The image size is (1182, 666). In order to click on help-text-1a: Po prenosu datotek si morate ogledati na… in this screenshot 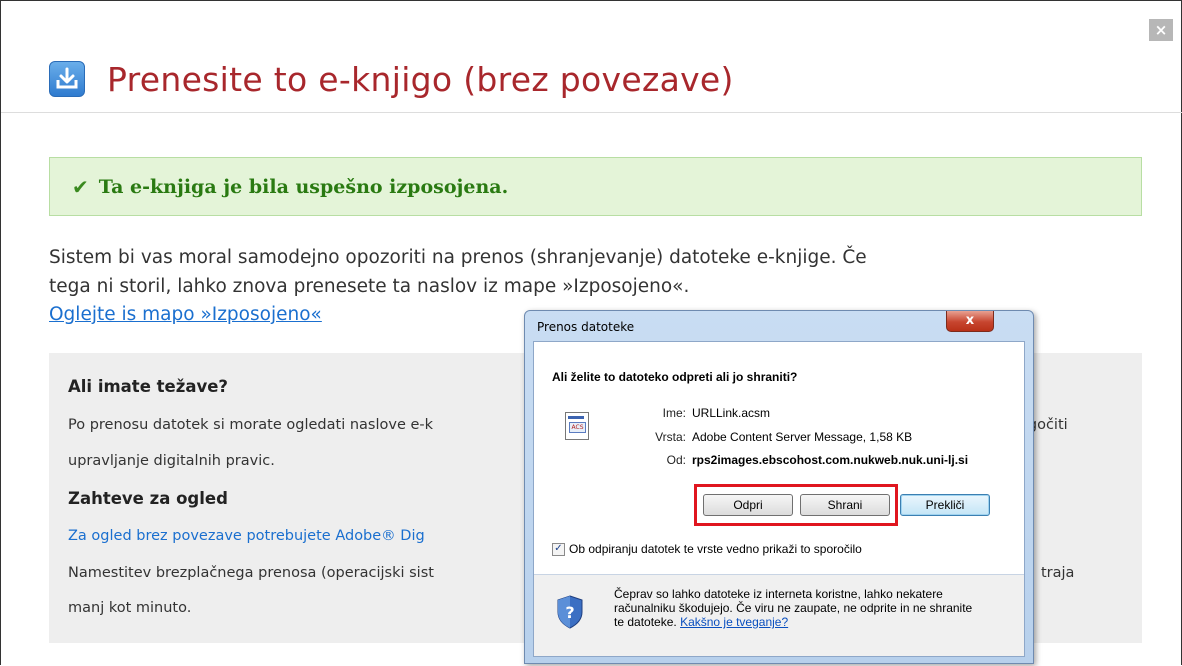, I will do `click(251, 425)`.